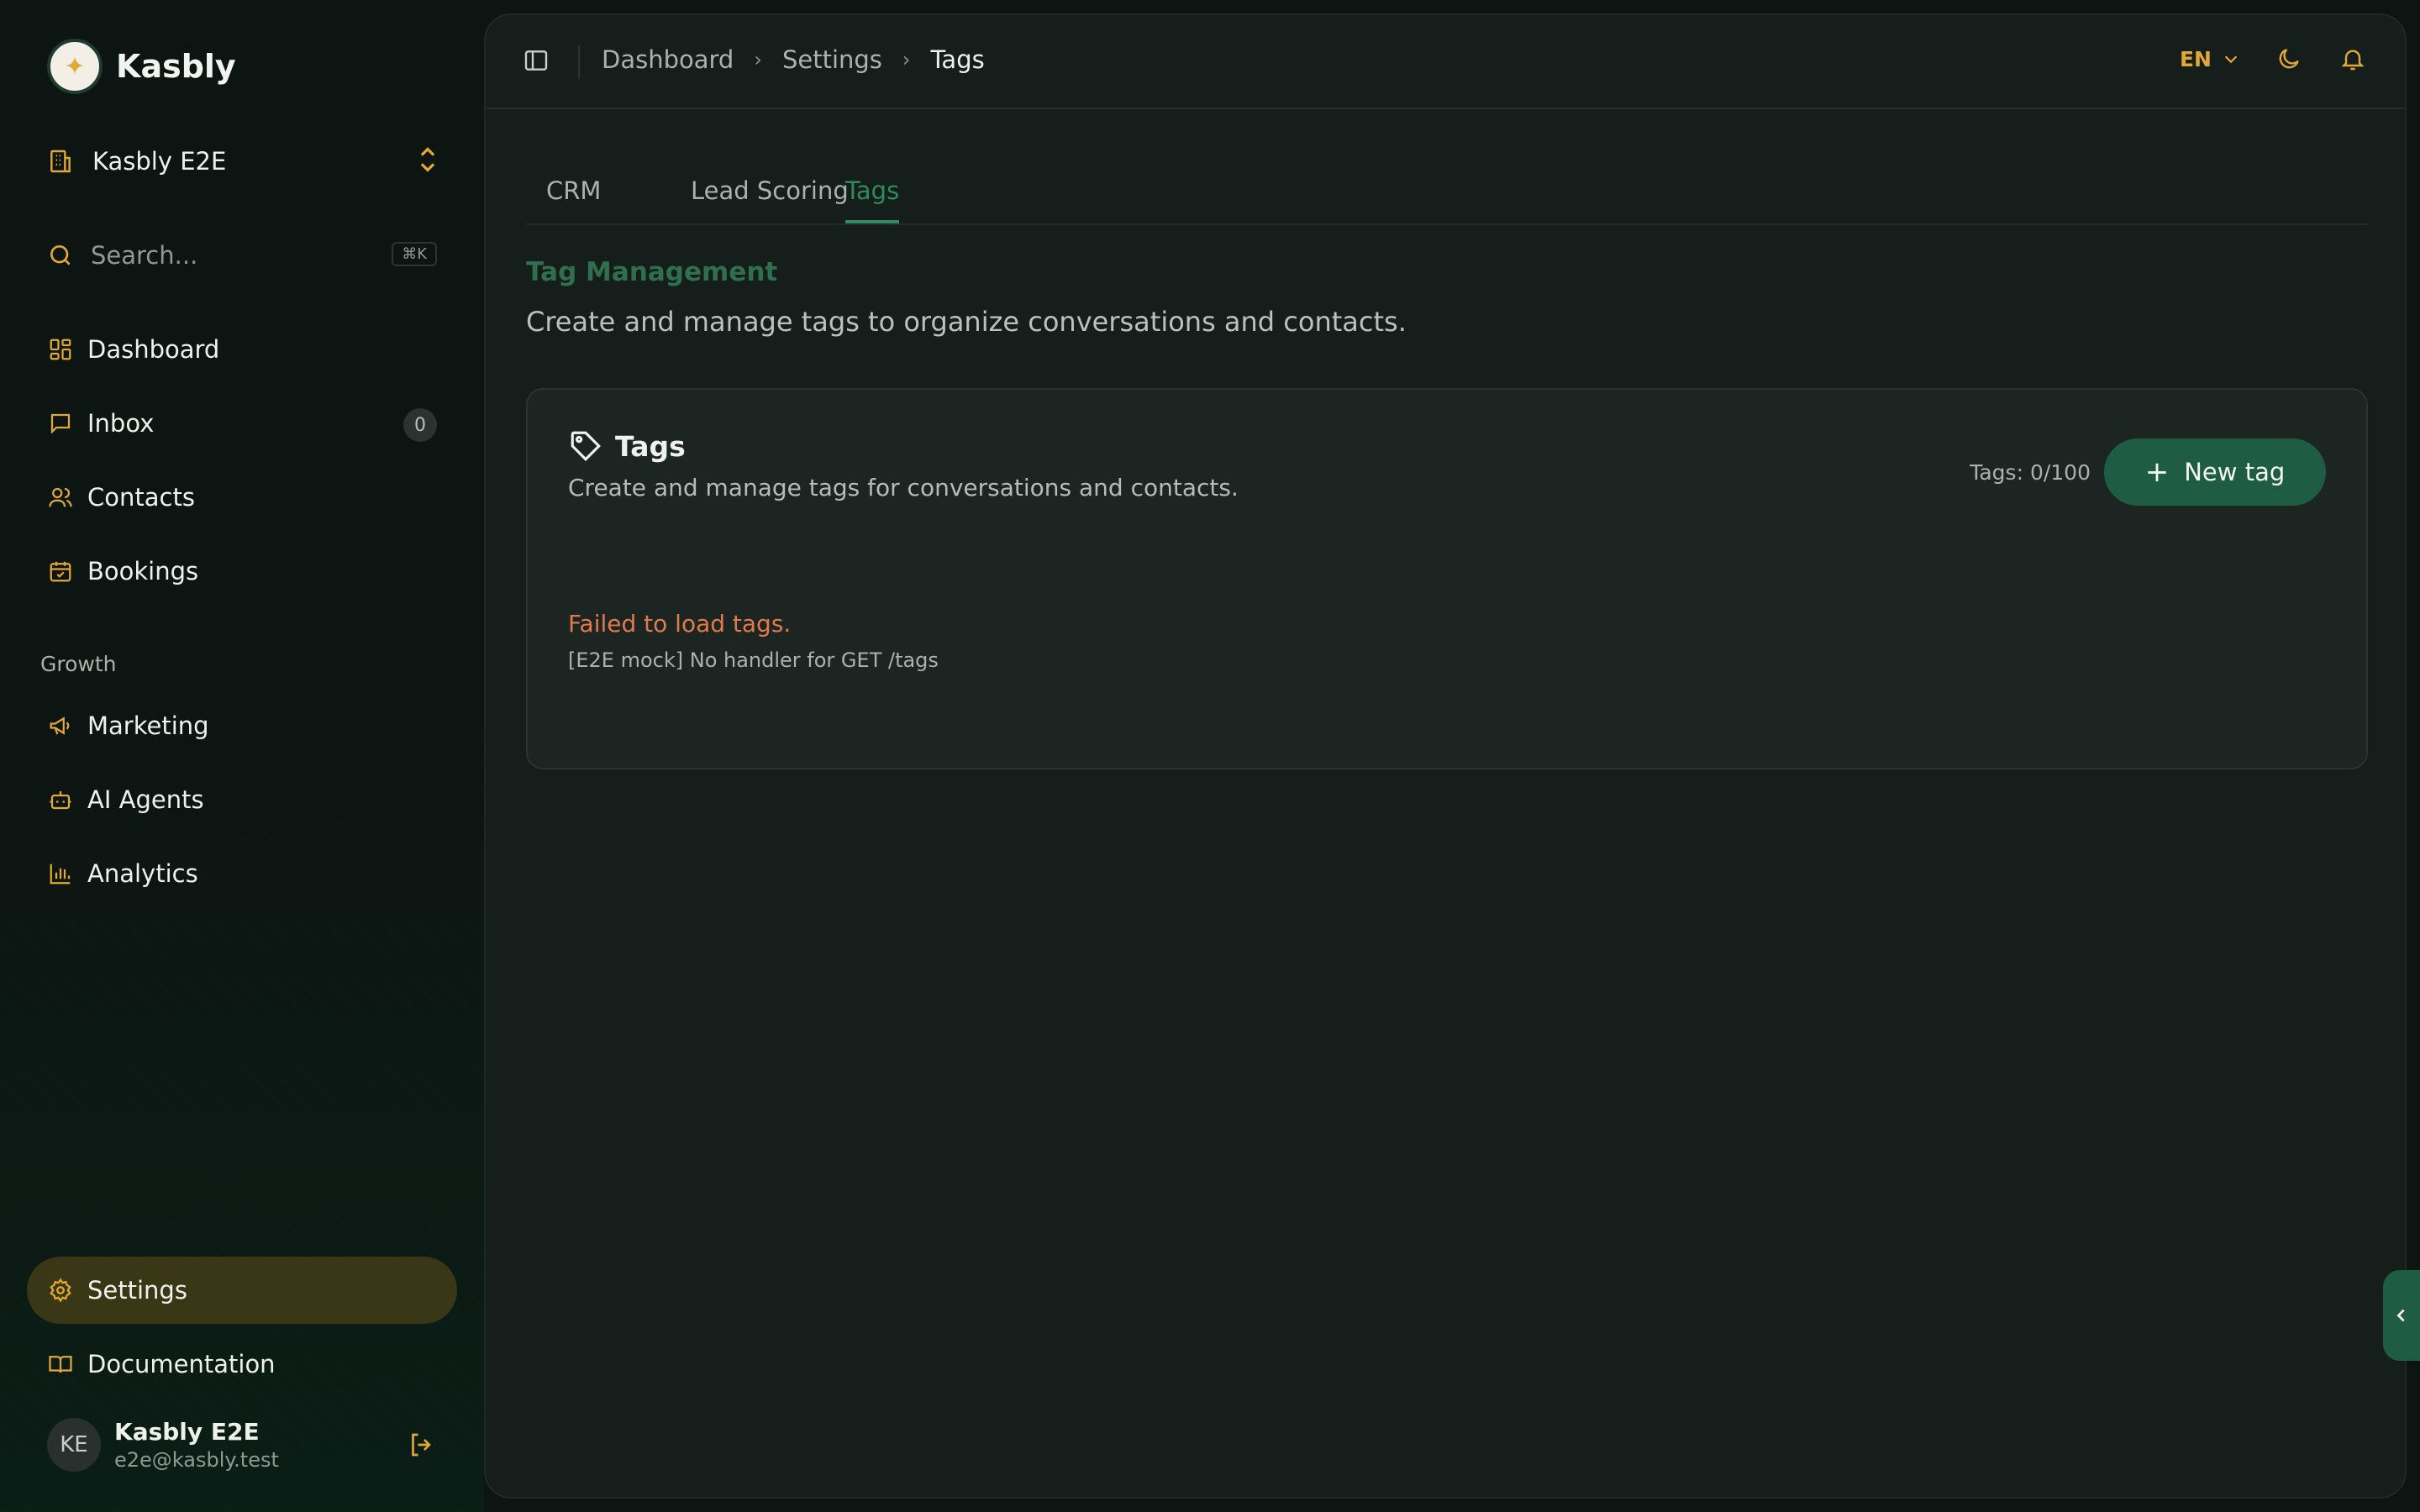 The image size is (2420, 1512). Describe the element at coordinates (242, 423) in the screenshot. I see `sidebar-item-inbox: Inbox 0` at that location.